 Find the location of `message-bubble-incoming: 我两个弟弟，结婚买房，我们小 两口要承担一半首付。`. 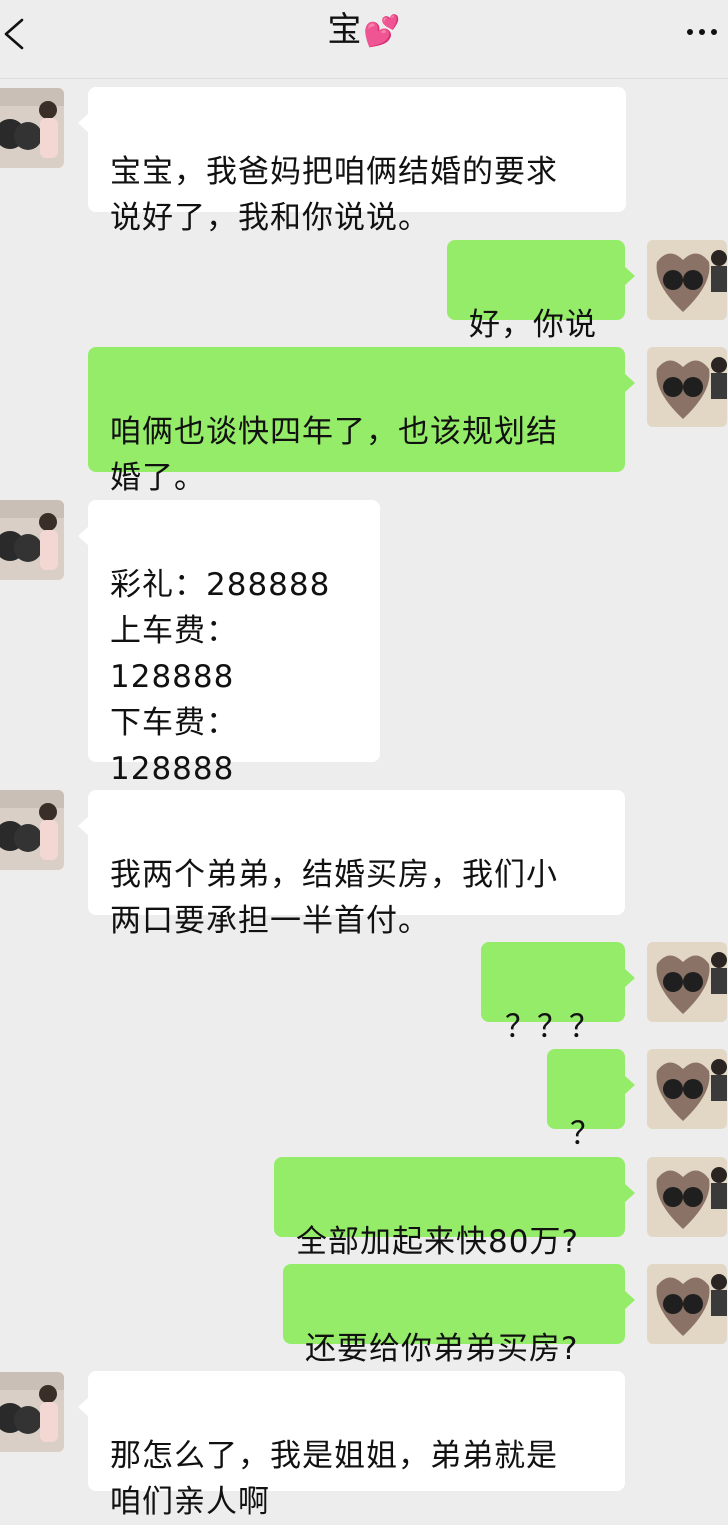

message-bubble-incoming: 我两个弟弟，结婚买房，我们小 两口要承担一半首付。 is located at coordinates (351, 864).